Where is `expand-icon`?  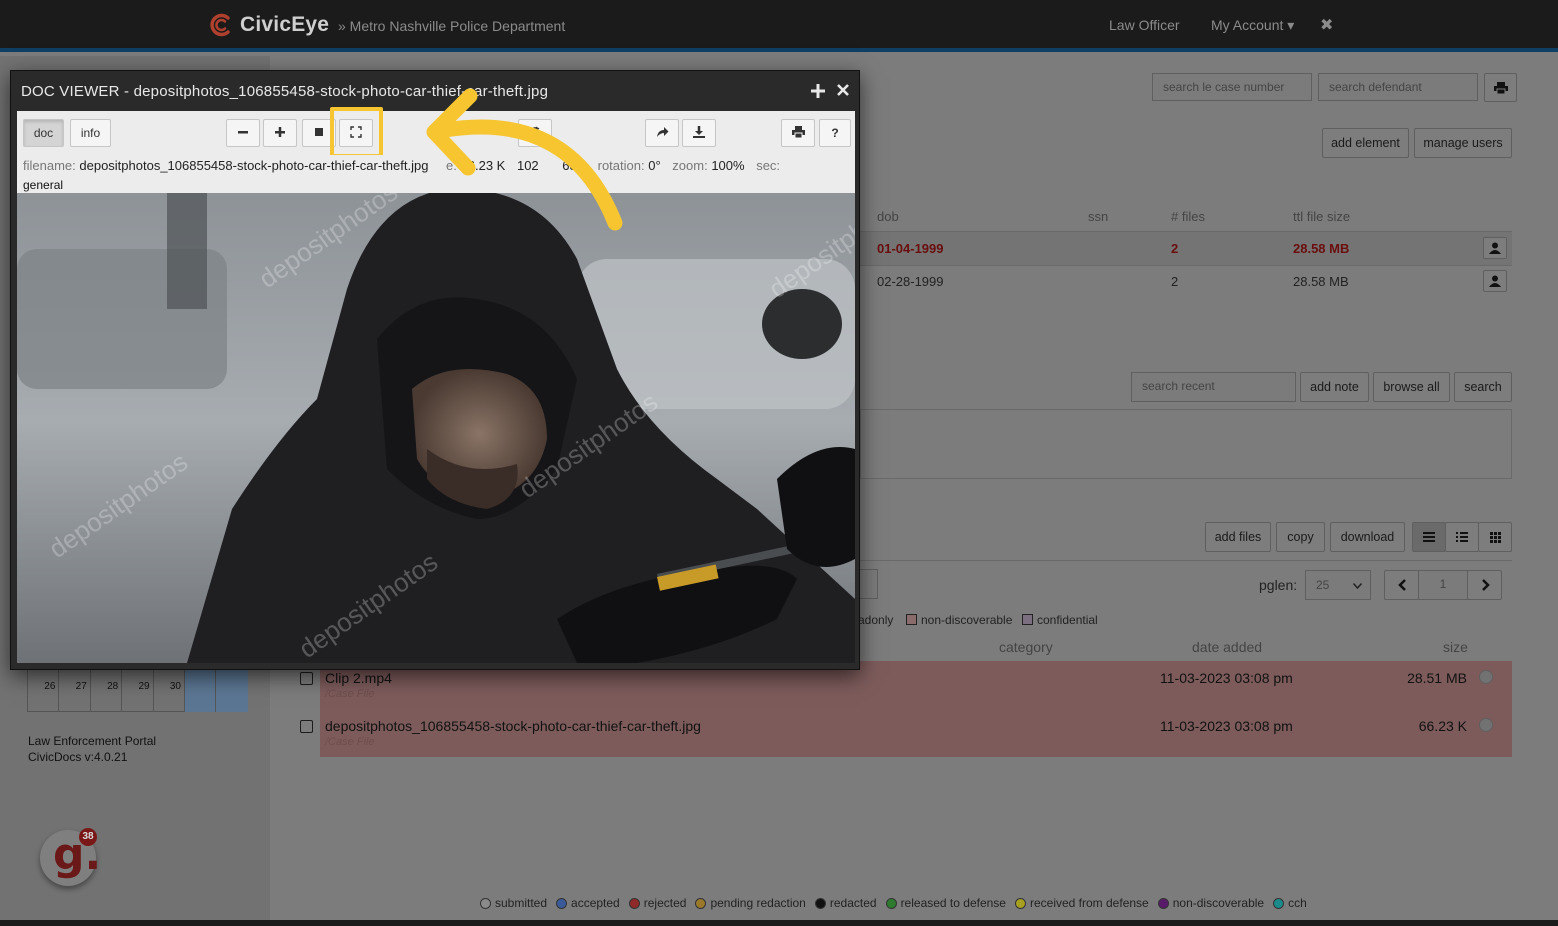 expand-icon is located at coordinates (818, 91).